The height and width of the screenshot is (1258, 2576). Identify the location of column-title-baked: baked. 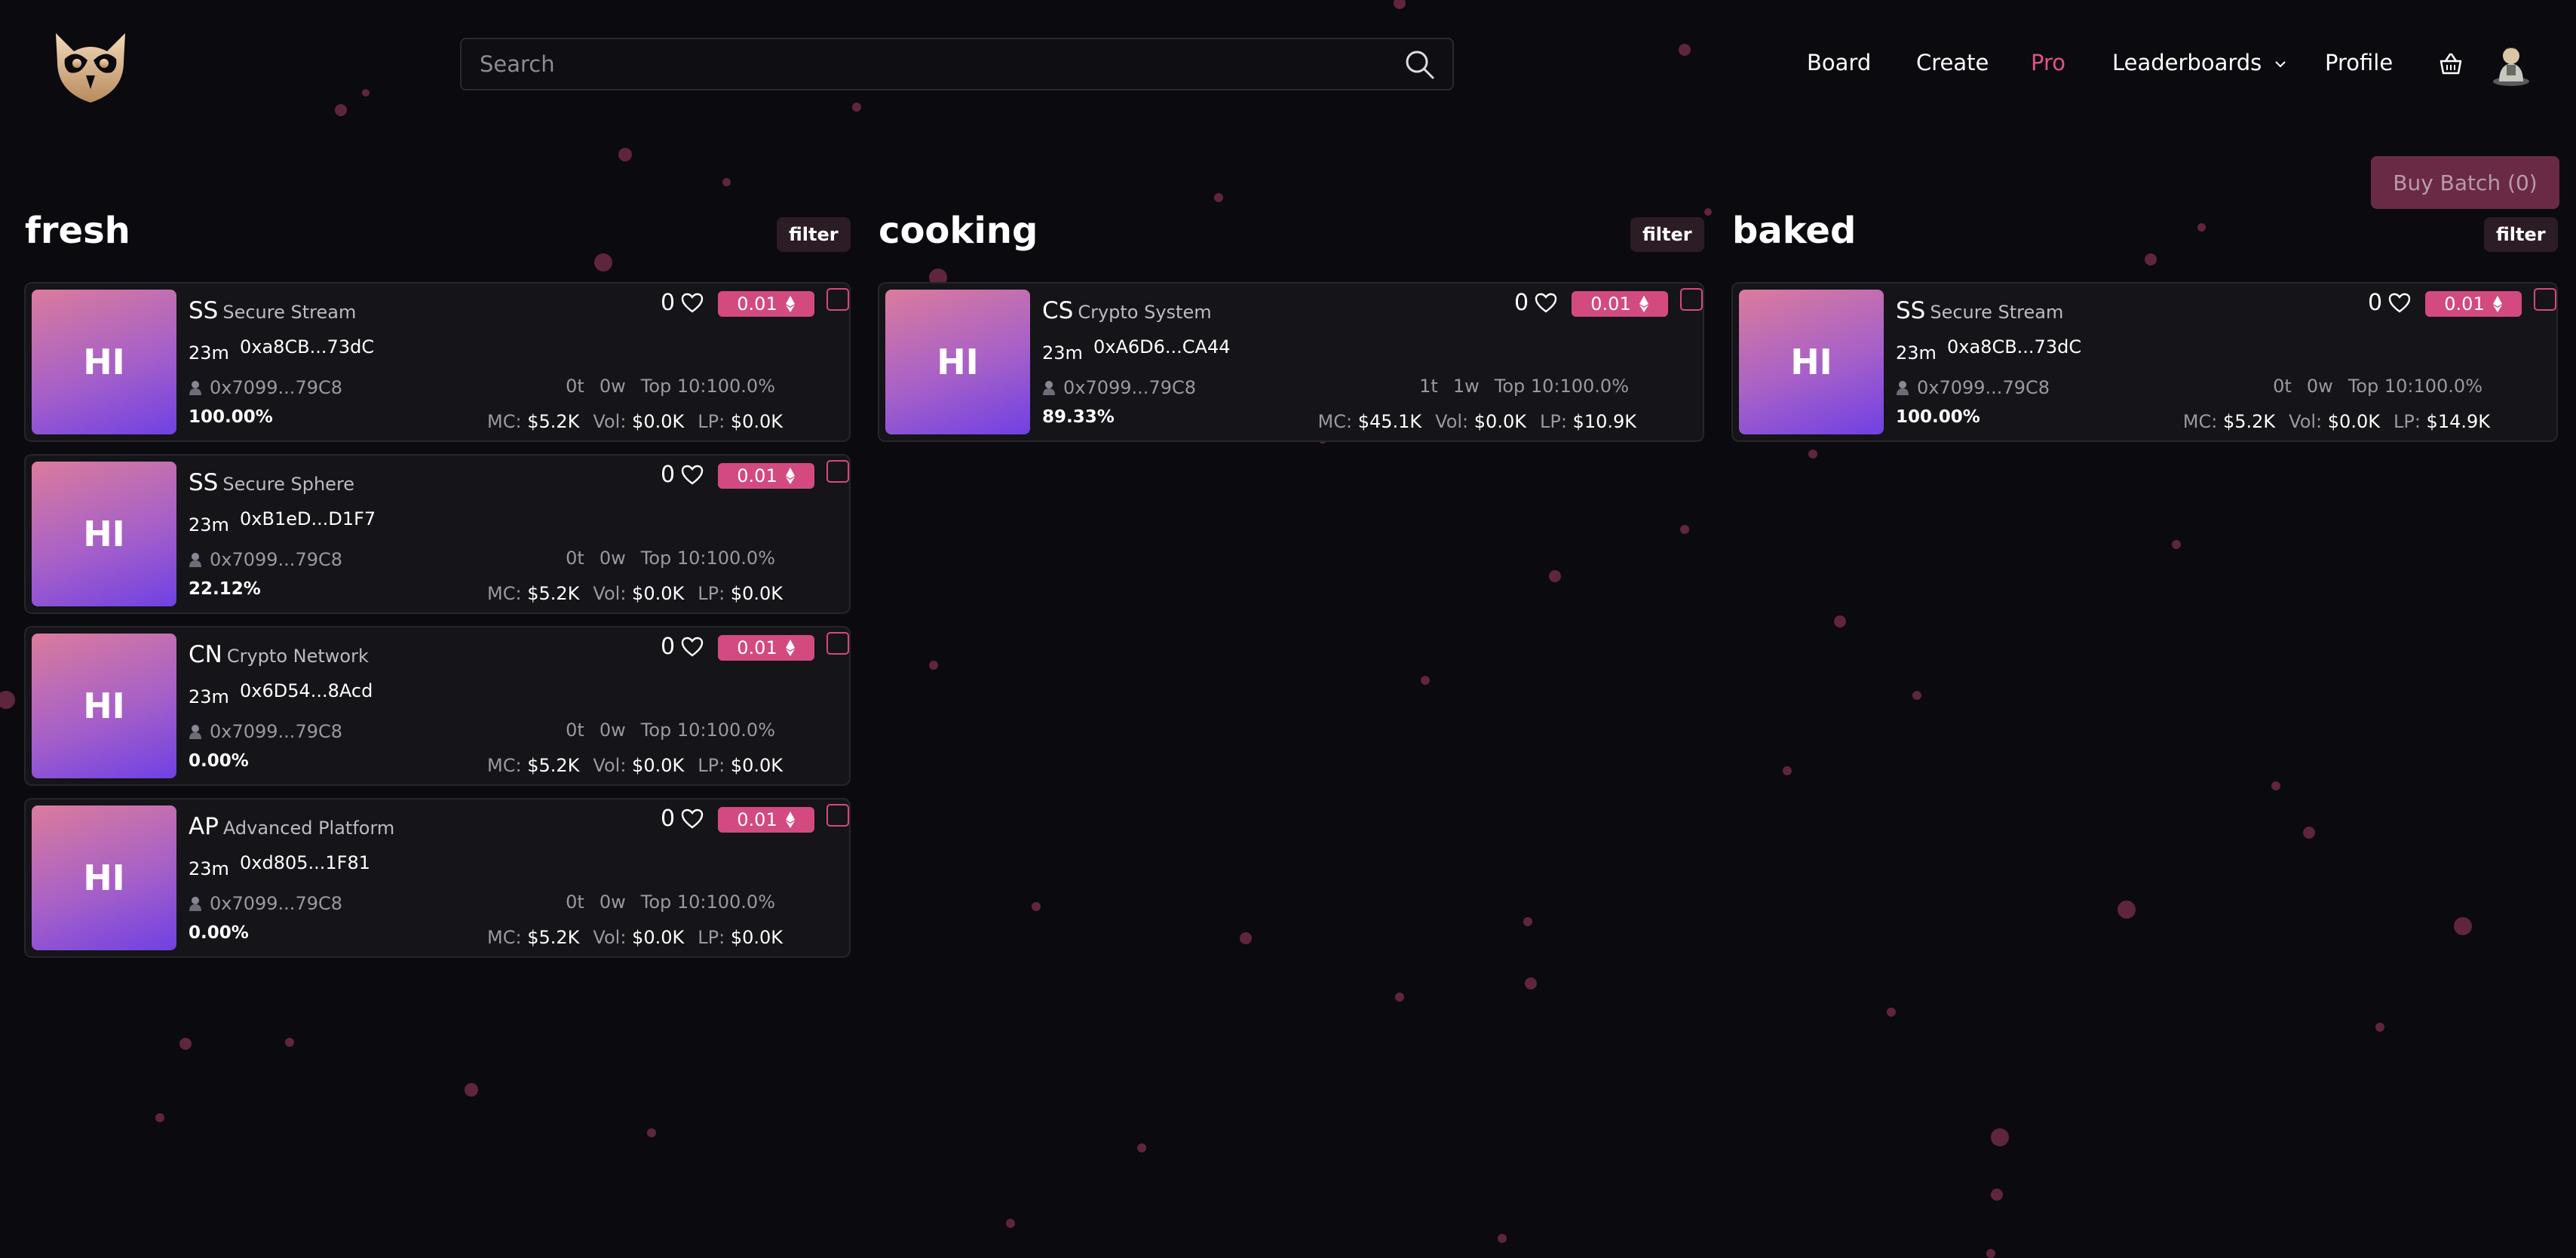
(1794, 231).